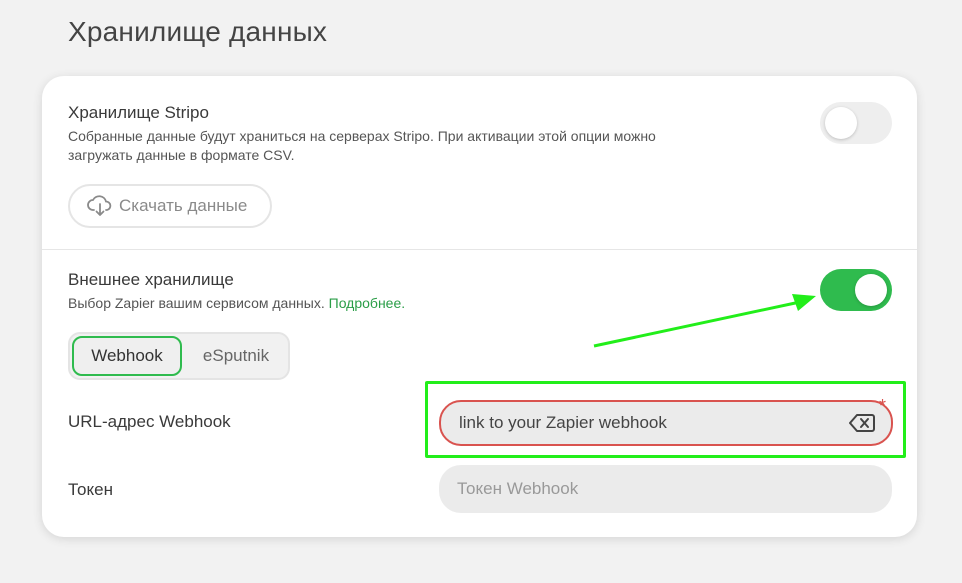  I want to click on external-description-text: Выбор Zapier вашим сервисом данных., so click(196, 303).